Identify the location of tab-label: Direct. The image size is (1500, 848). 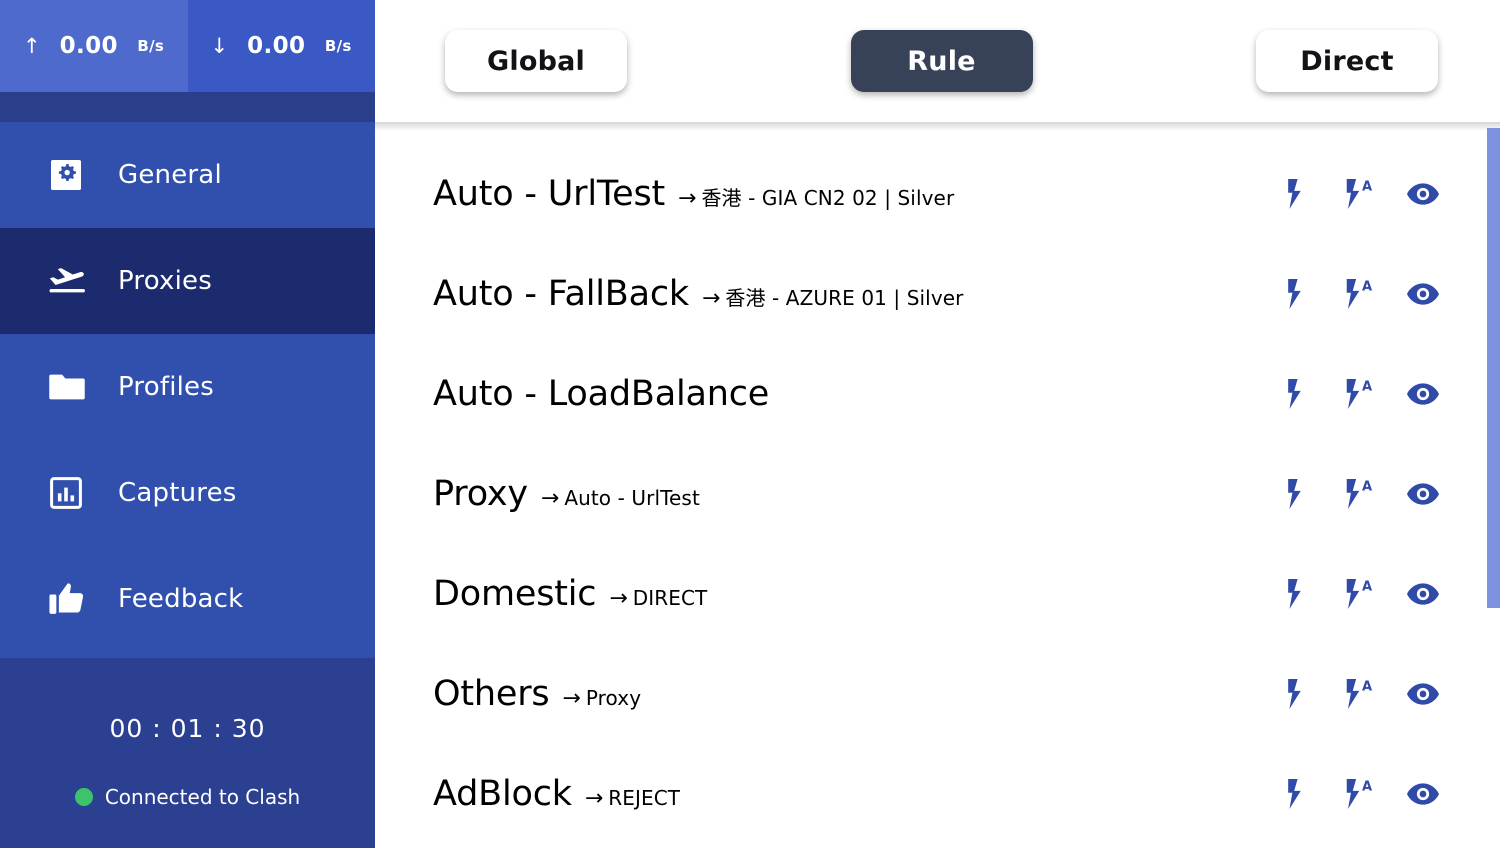
(1347, 61).